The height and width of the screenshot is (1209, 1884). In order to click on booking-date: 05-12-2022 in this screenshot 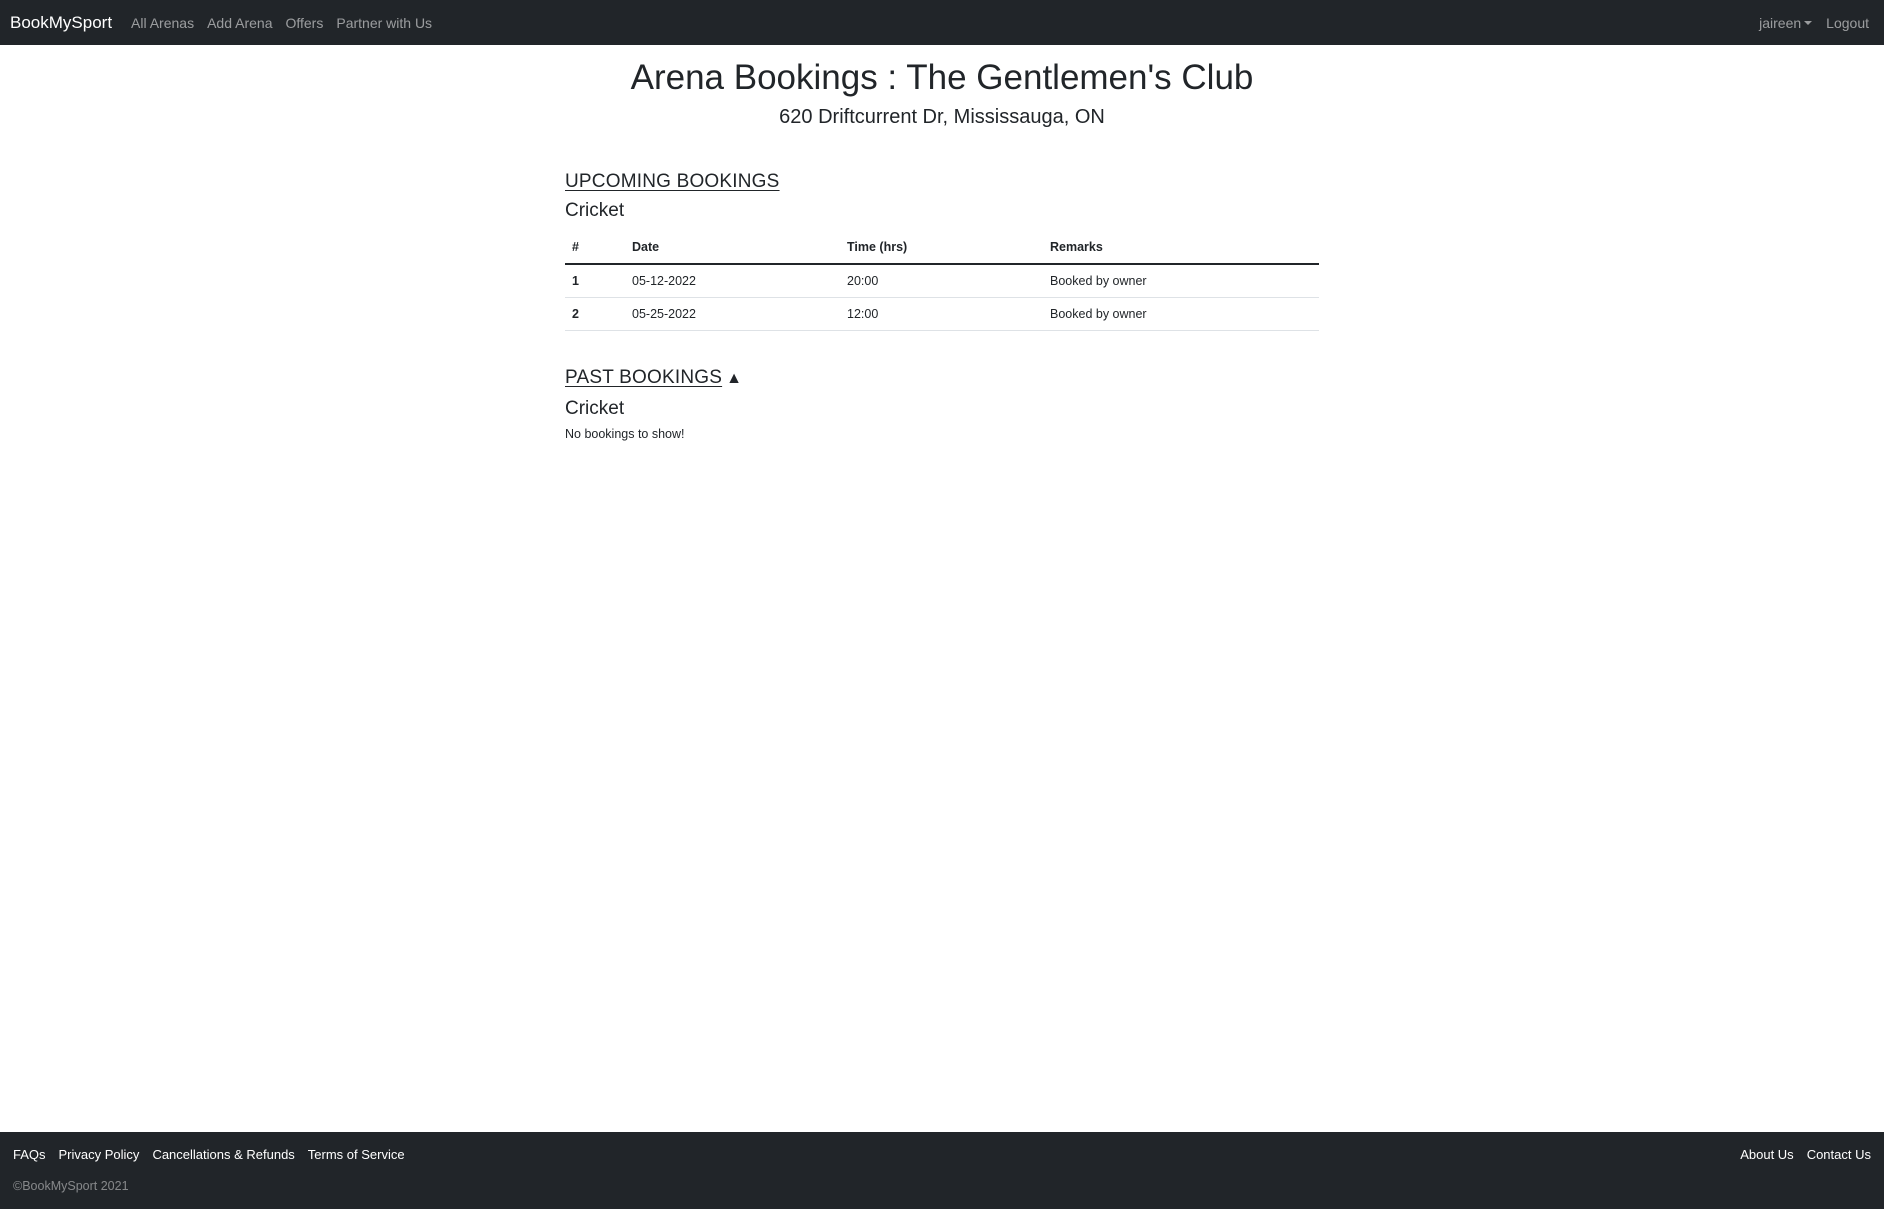, I will do `click(732, 281)`.